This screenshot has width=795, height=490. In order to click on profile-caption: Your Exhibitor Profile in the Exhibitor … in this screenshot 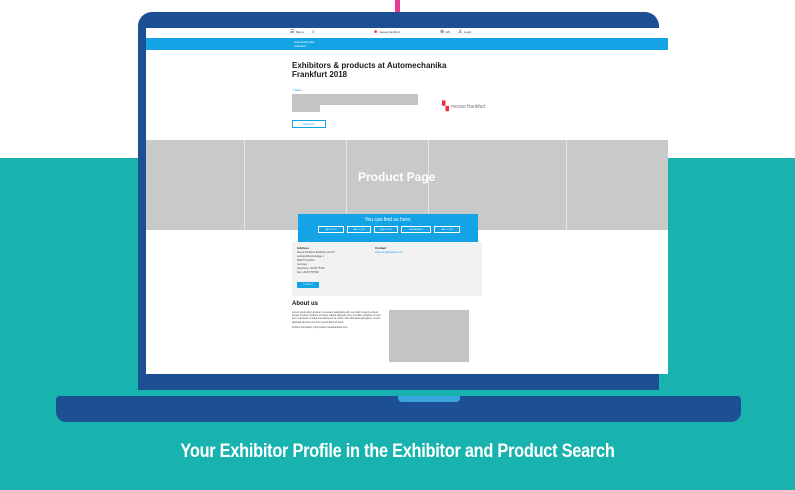, I will do `click(397, 451)`.